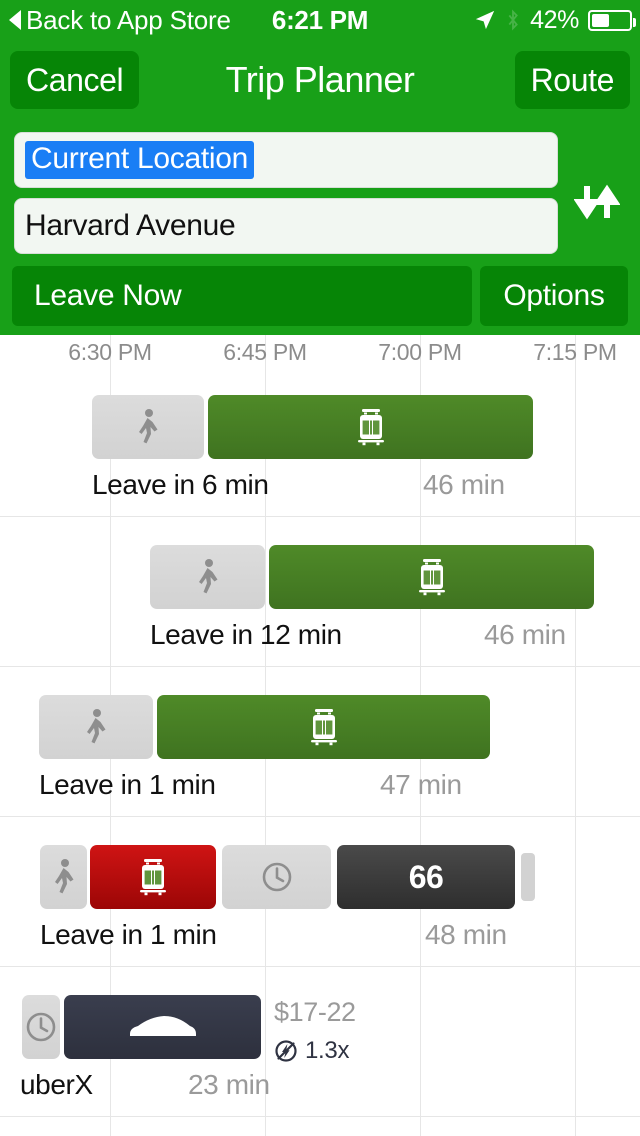 The width and height of the screenshot is (640, 1136). Describe the element at coordinates (180, 484) in the screenshot. I see `leave-time-label: Leave in 6 min` at that location.